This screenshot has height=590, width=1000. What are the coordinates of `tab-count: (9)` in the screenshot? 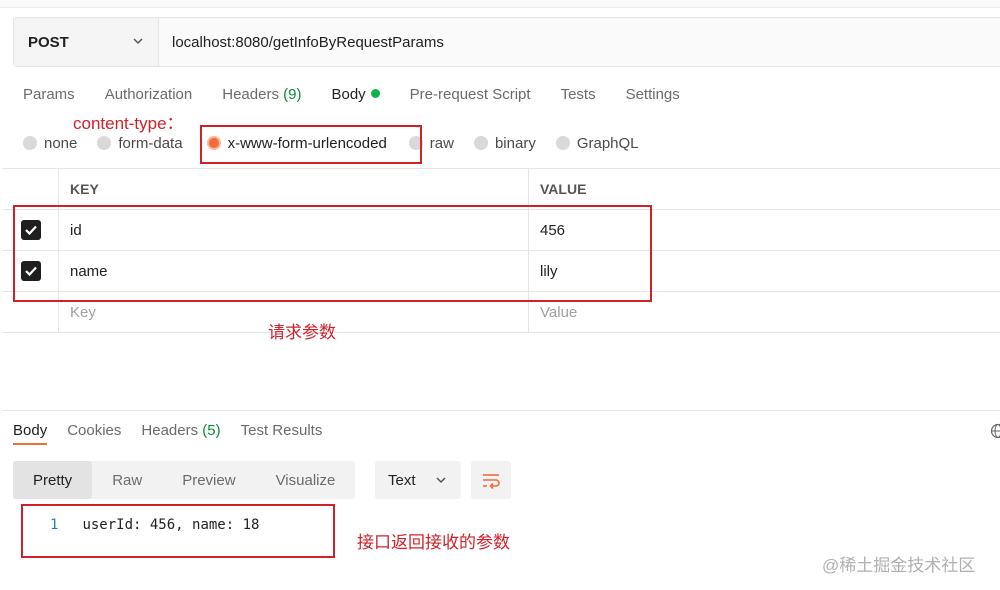 It's located at (292, 94).